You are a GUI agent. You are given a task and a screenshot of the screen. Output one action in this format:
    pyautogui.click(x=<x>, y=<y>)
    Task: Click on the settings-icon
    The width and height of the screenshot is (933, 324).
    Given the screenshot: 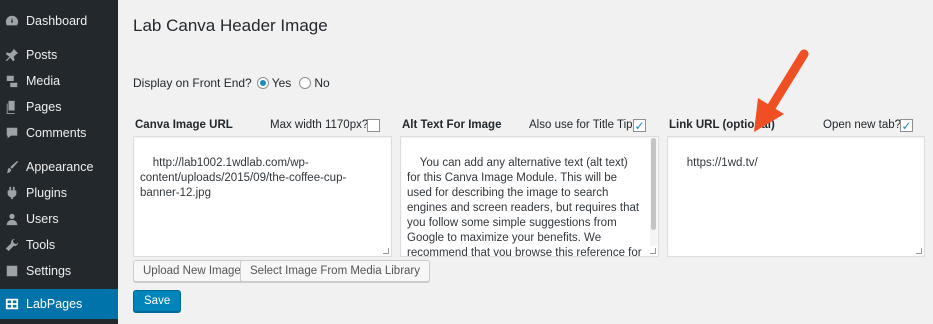 What is the action you would take?
    pyautogui.click(x=12, y=271)
    